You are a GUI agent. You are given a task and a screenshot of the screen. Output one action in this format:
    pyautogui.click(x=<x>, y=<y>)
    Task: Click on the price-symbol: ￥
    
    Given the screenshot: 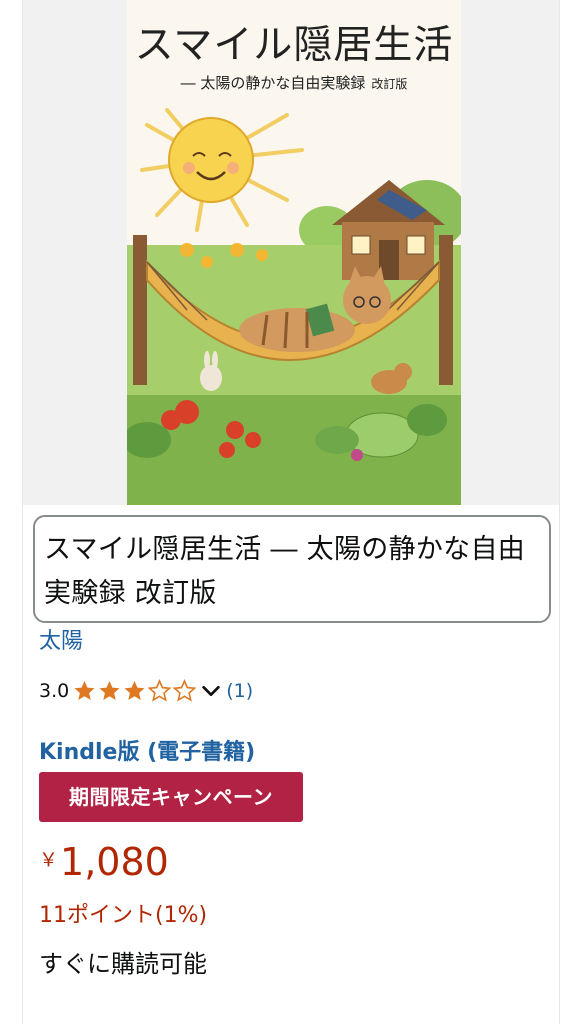 What is the action you would take?
    pyautogui.click(x=49, y=860)
    